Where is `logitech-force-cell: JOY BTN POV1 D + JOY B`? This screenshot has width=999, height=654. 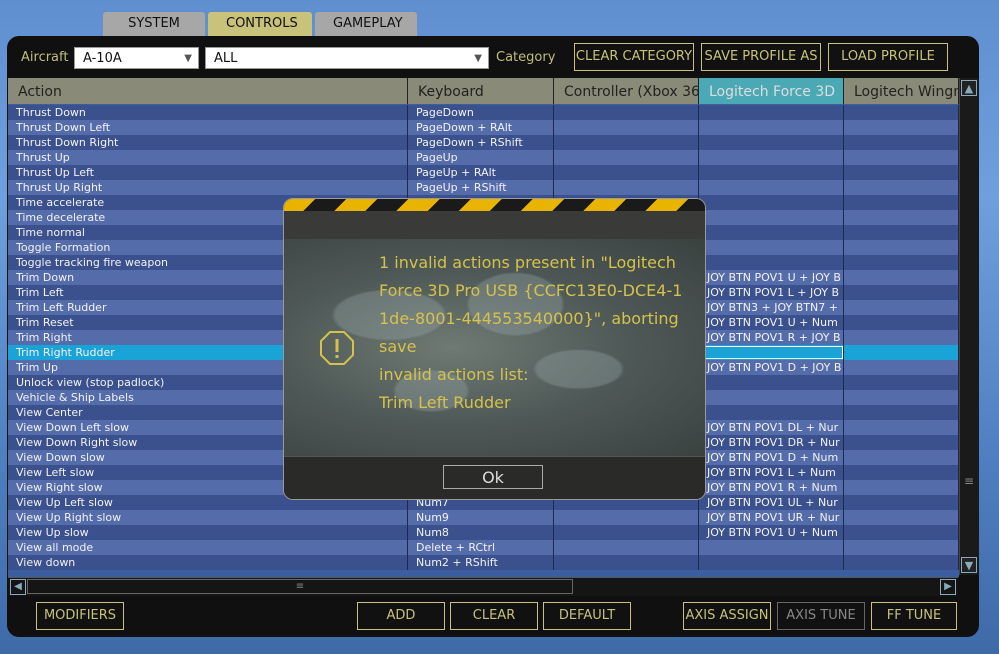 logitech-force-cell: JOY BTN POV1 D + JOY B is located at coordinates (771, 367).